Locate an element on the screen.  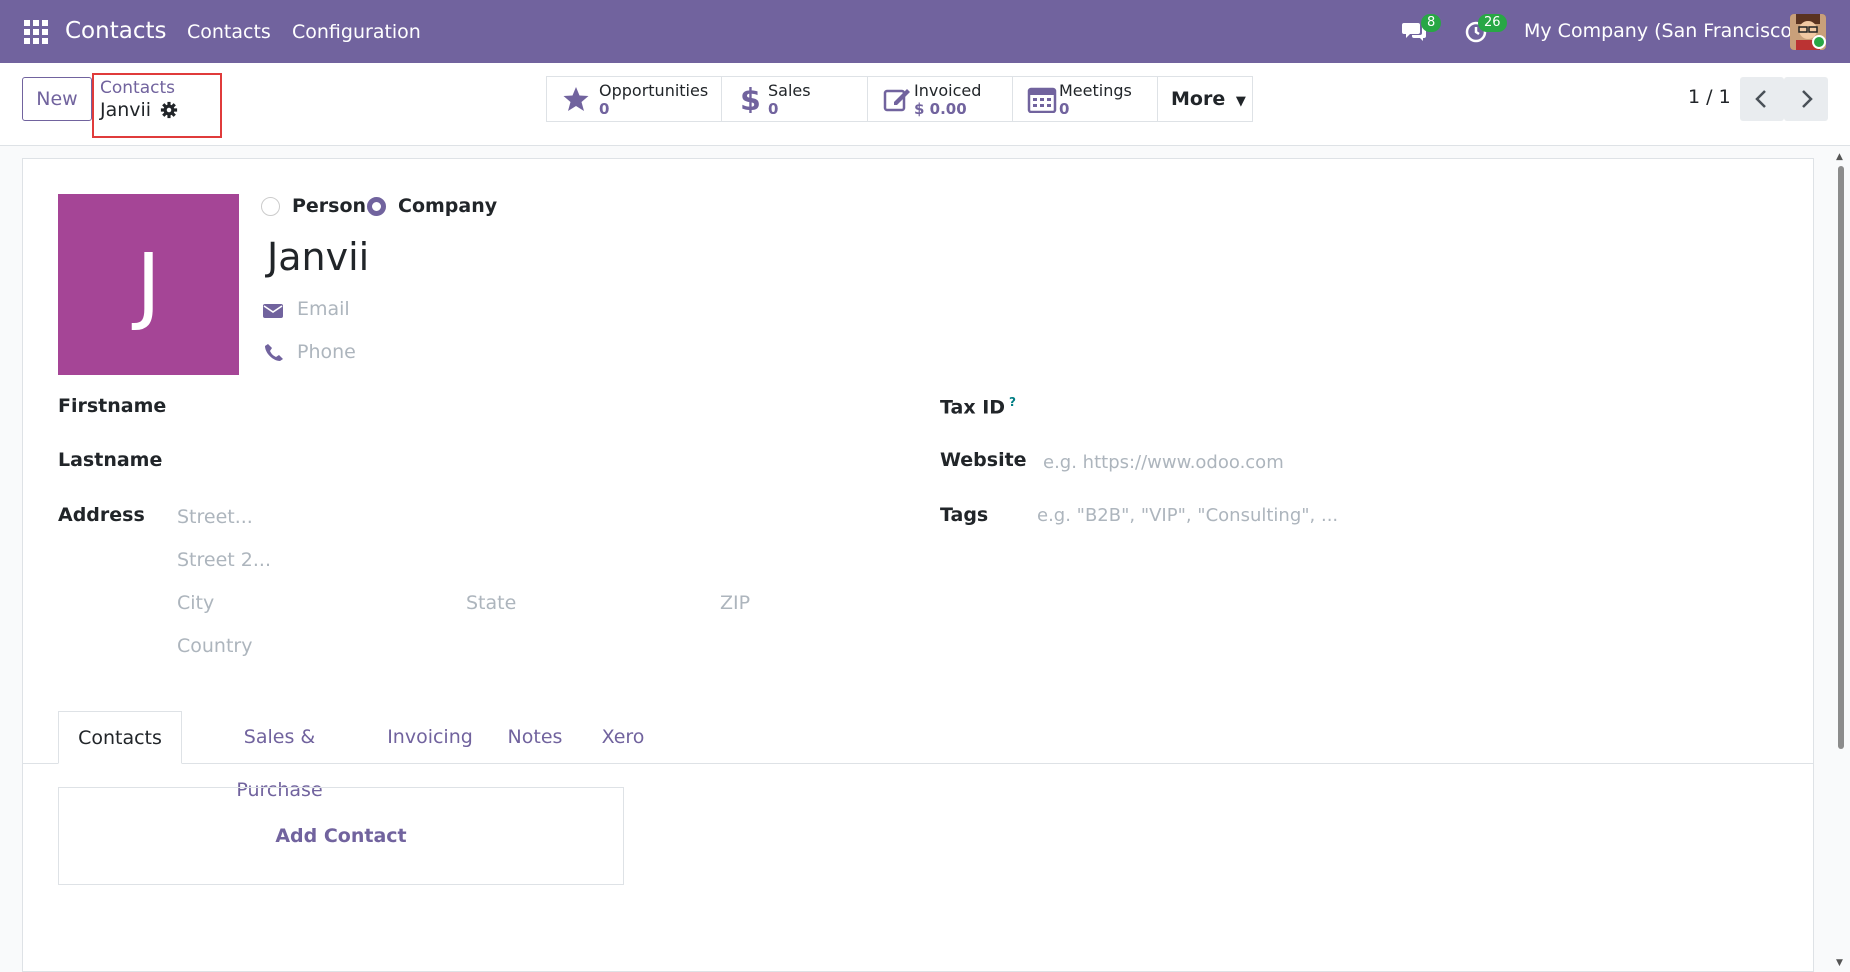
person-label: Person is located at coordinates (329, 206).